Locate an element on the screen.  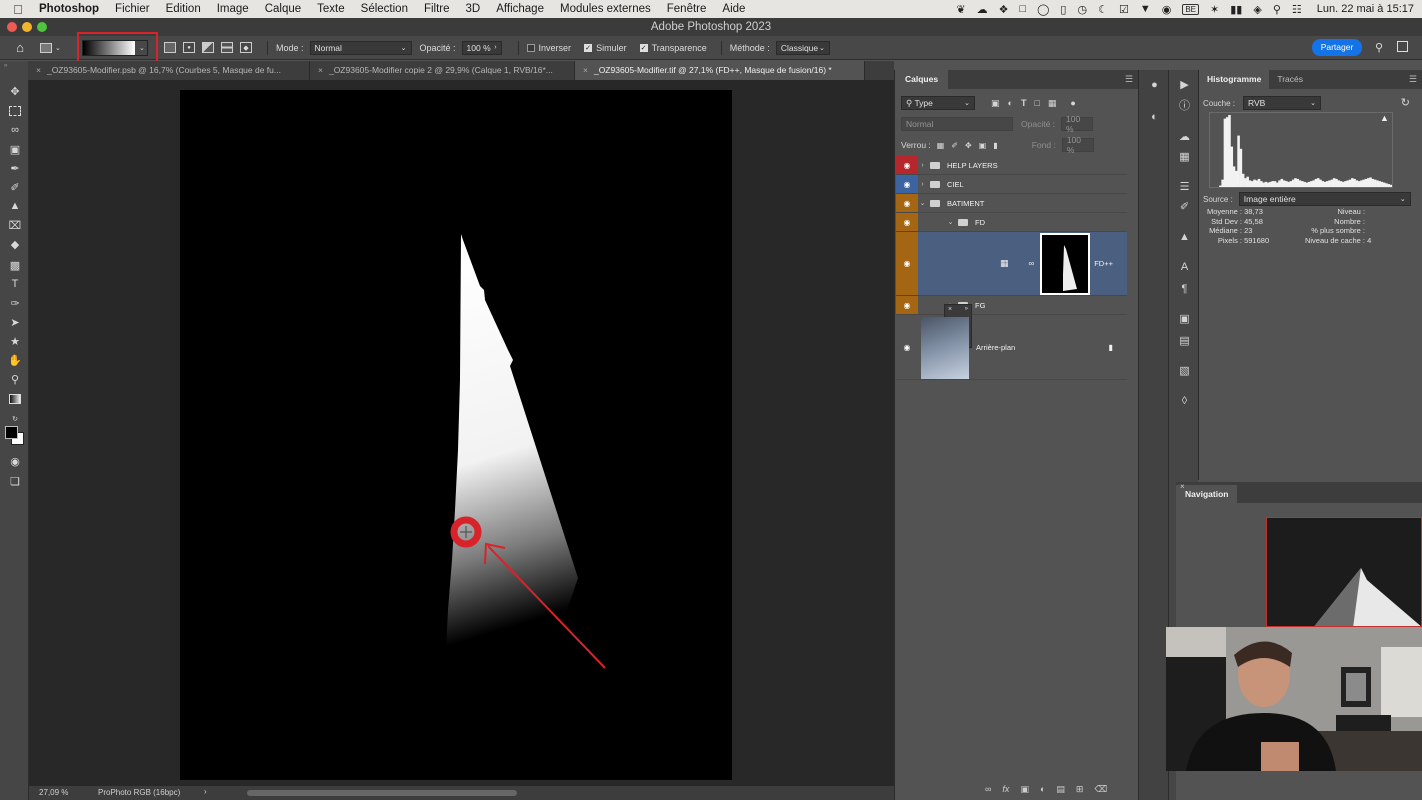
clone-source-icon: ▲ is located at coordinates (1184, 237).